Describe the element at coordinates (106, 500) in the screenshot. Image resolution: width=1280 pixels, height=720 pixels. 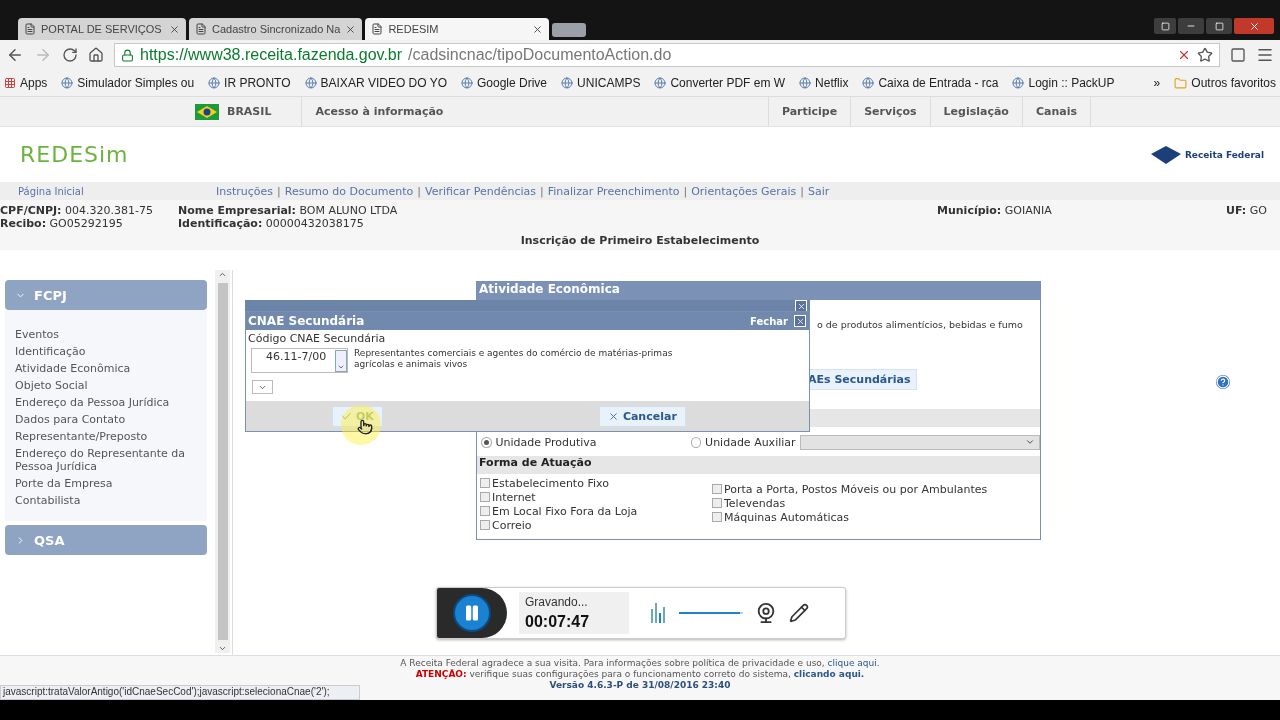
I see `sidebar-item: Contabilista` at that location.